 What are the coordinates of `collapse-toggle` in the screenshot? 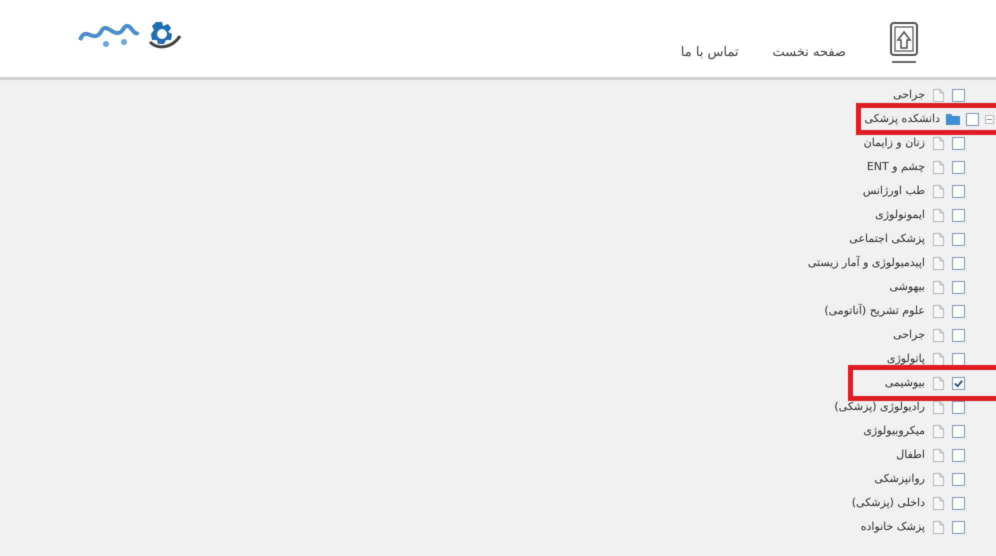 It's located at (989, 119).